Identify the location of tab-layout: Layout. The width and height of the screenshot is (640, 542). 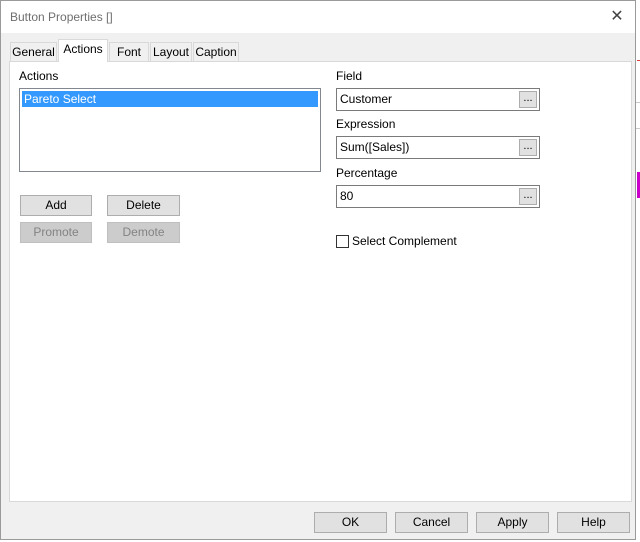
(171, 51).